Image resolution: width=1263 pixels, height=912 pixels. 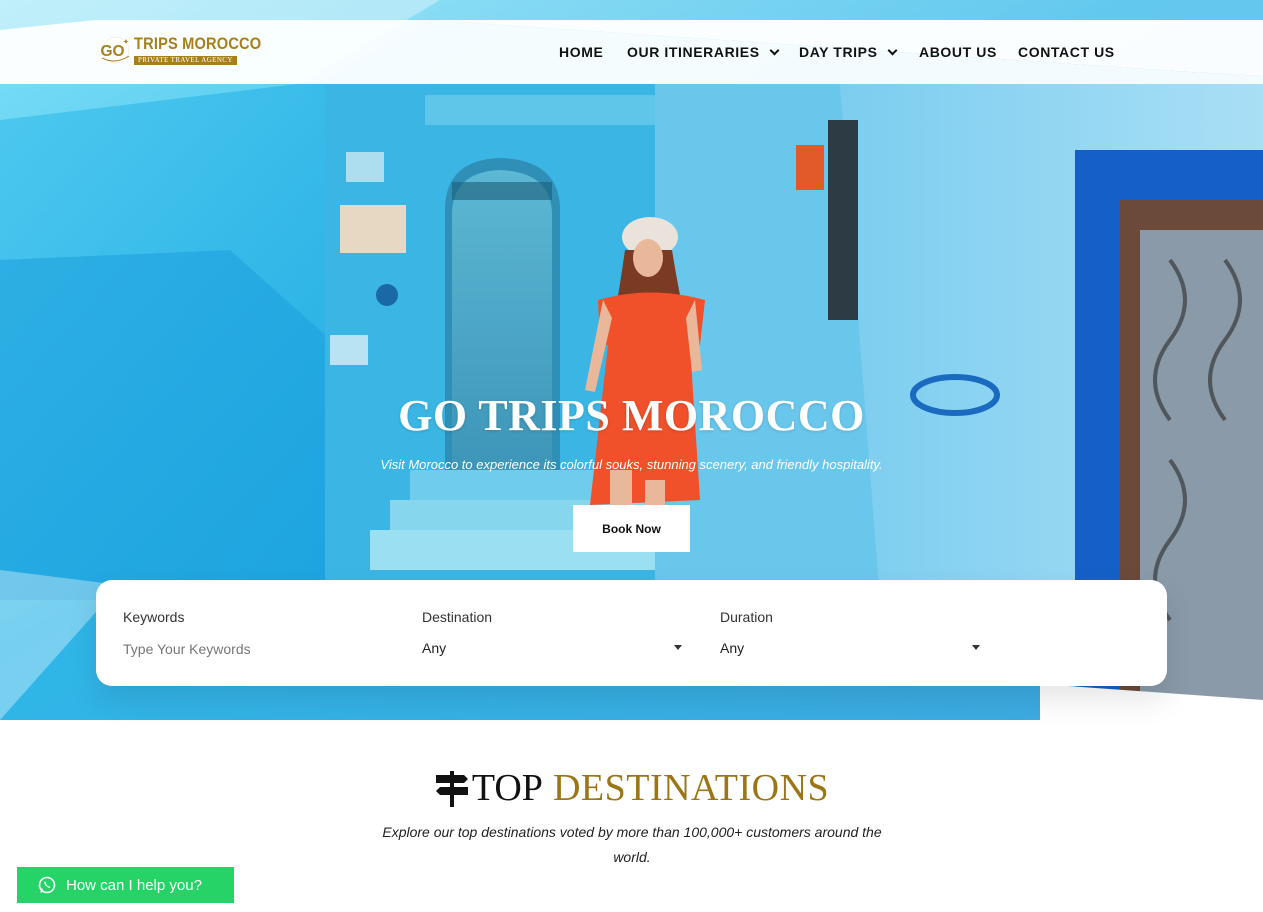 What do you see at coordinates (507, 788) in the screenshot?
I see `section-title-part1: TOP` at bounding box center [507, 788].